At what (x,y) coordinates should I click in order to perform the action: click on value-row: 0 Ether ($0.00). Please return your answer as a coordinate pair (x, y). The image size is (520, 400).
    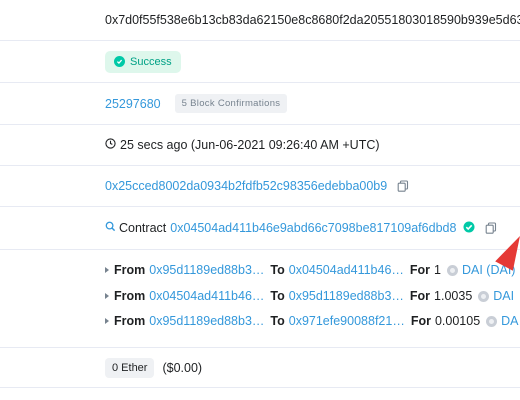
    Looking at the image, I should click on (260, 368).